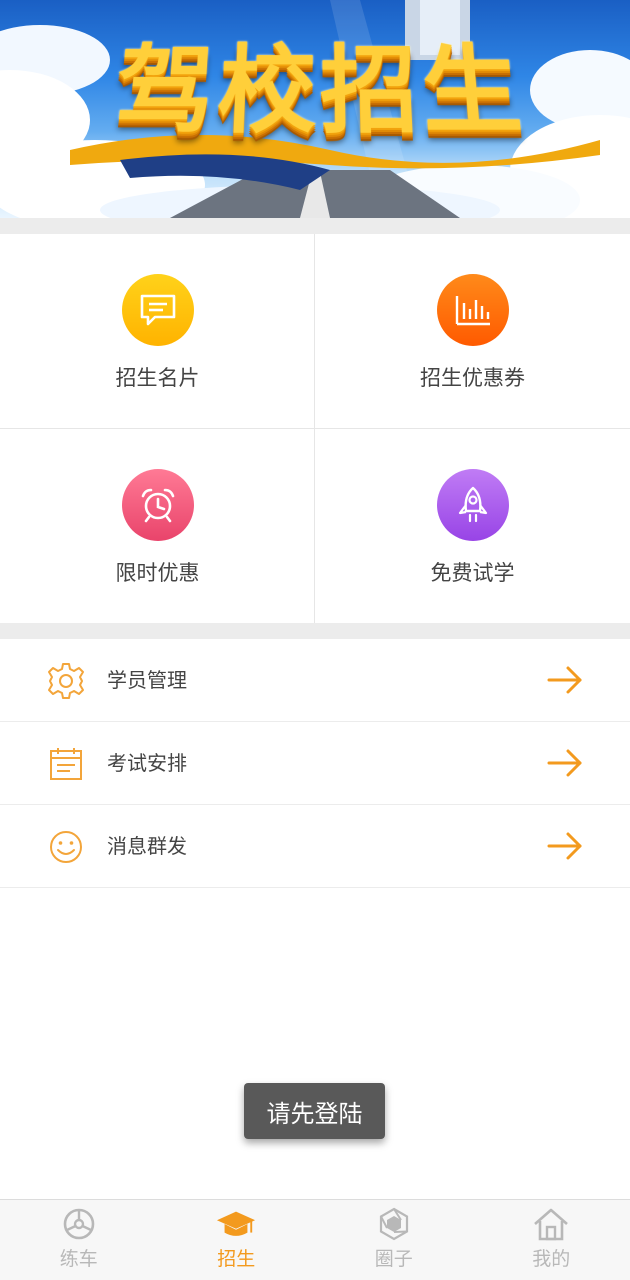 This screenshot has height=1280, width=630. I want to click on grid-item-free-trial: 免费试学, so click(472, 526).